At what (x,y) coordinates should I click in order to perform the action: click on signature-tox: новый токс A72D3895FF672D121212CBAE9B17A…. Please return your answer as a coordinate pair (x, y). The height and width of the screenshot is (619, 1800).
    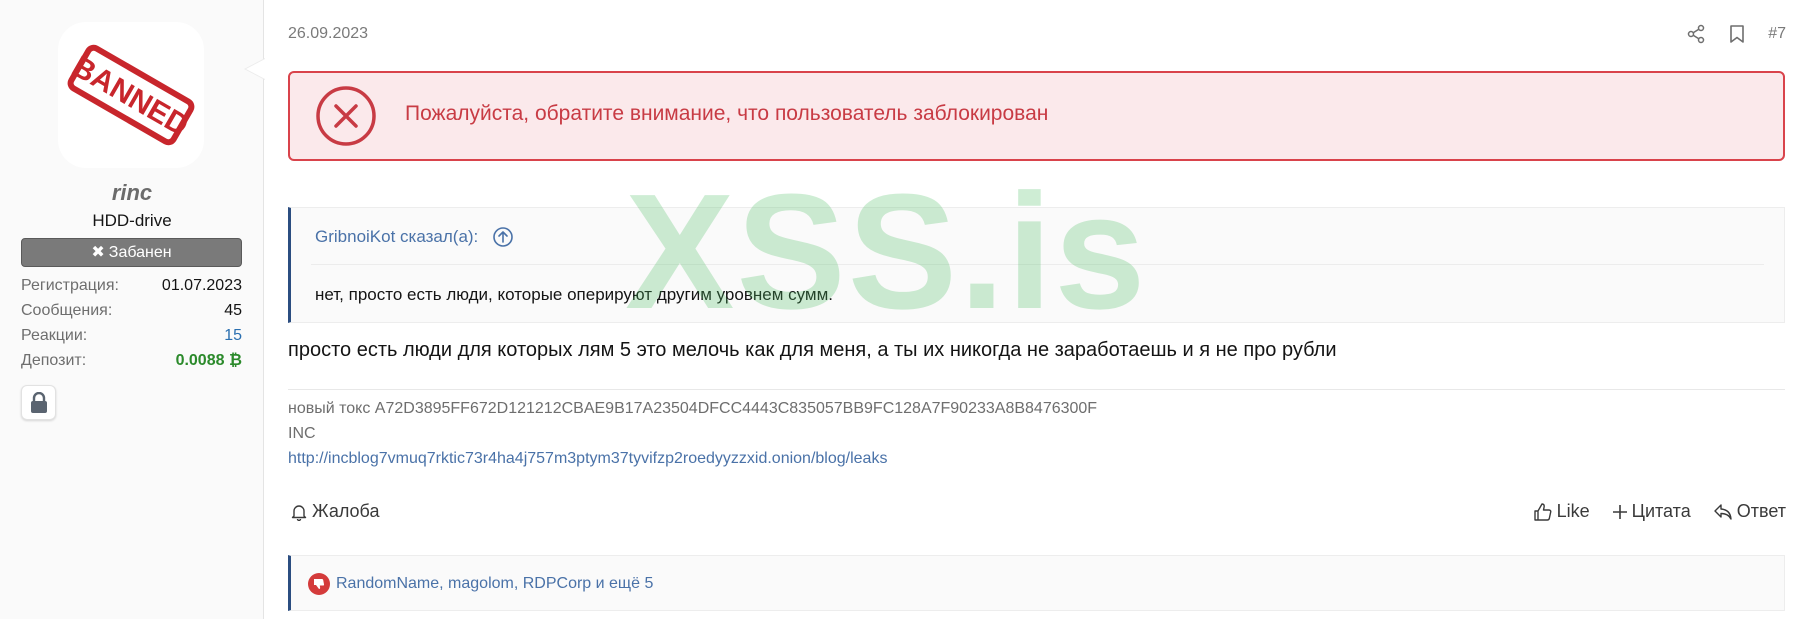
    Looking at the image, I should click on (693, 408).